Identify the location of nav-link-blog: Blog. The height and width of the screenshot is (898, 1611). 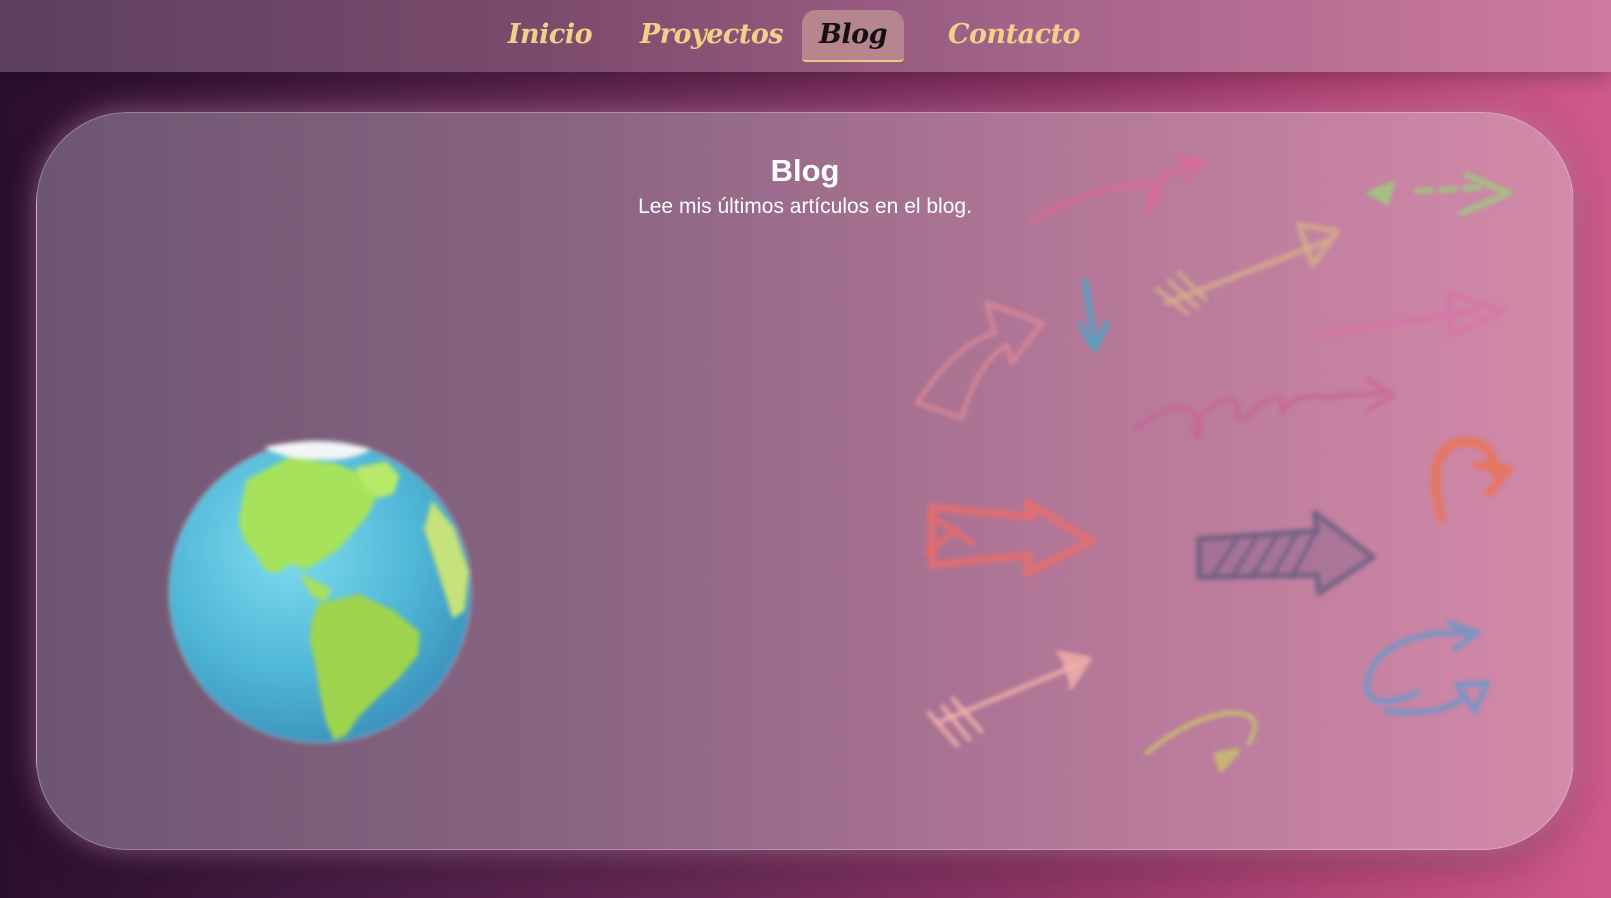
(853, 36).